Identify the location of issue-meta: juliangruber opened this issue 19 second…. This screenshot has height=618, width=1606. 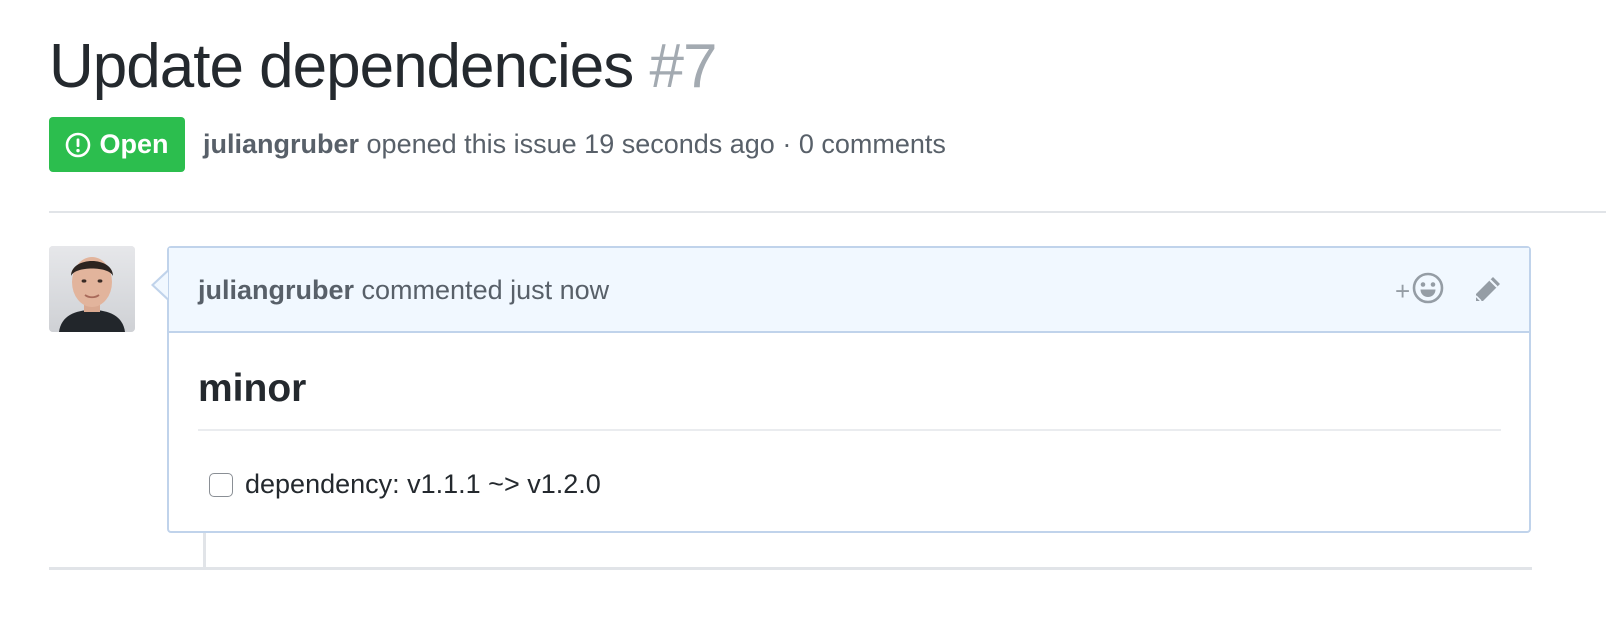
(574, 144).